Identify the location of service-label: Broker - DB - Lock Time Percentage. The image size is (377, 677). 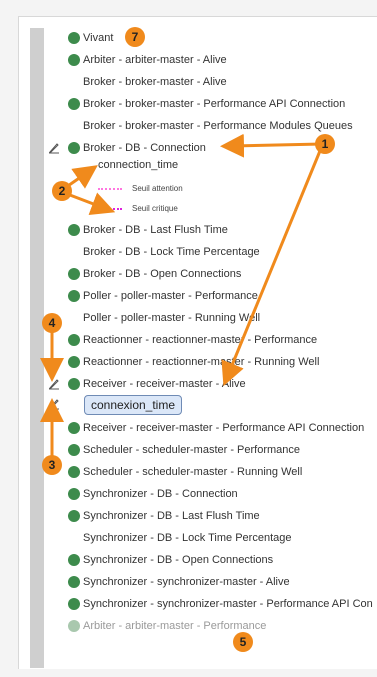
(171, 252).